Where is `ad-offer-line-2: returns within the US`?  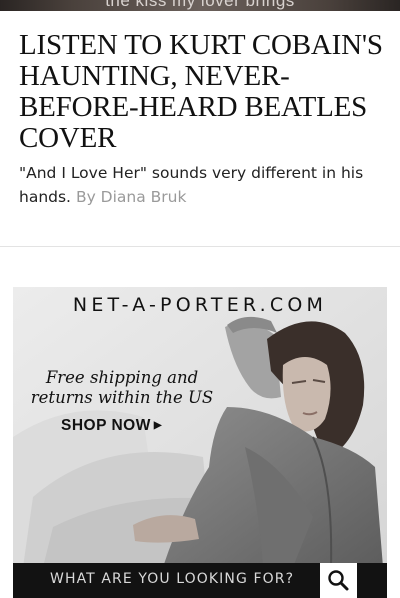 ad-offer-line-2: returns within the US is located at coordinates (122, 397).